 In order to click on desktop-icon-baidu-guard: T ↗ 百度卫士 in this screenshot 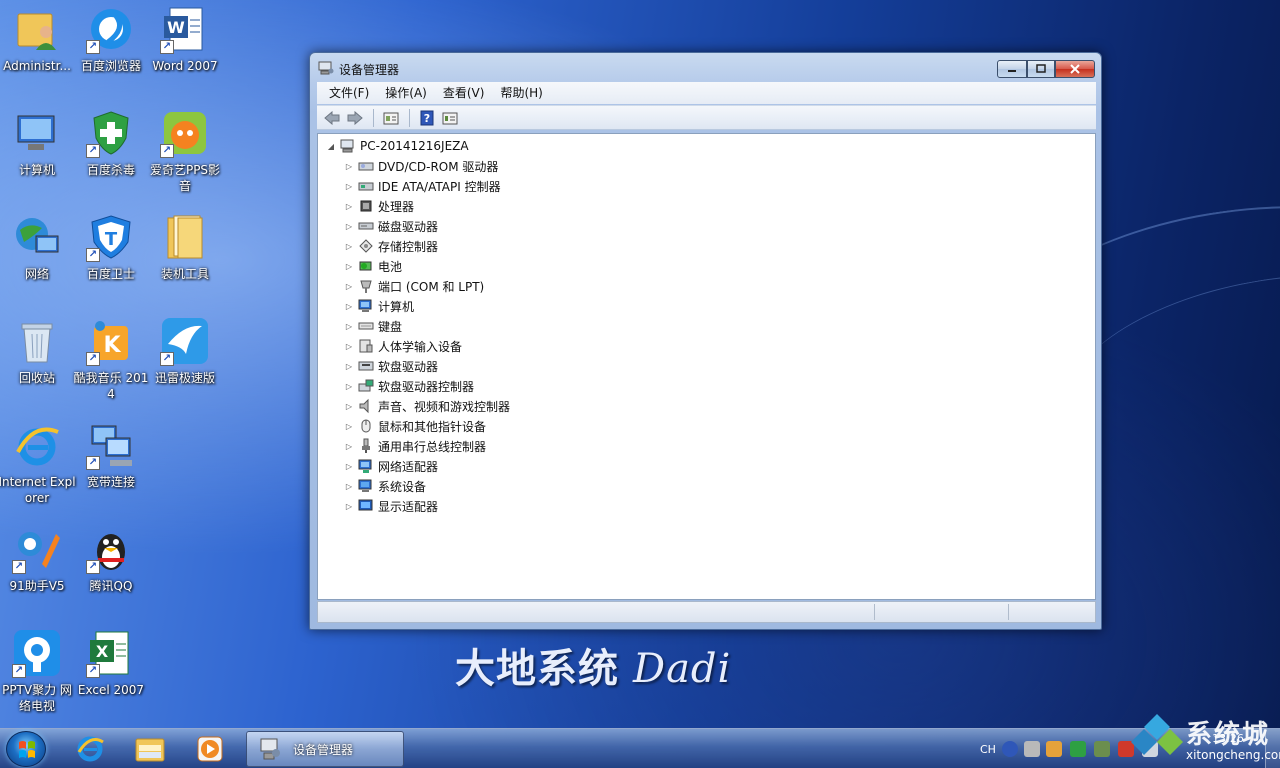, I will do `click(111, 260)`.